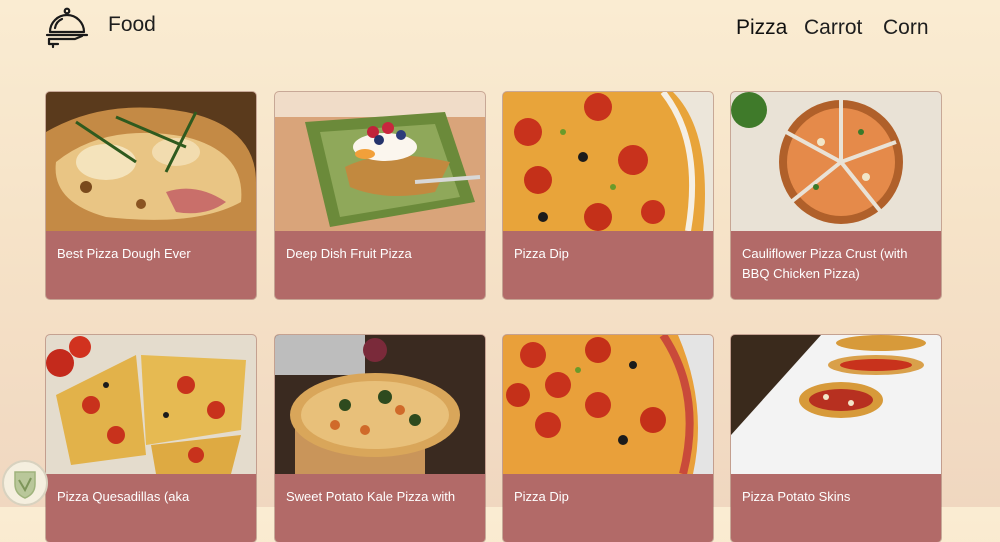 This screenshot has width=1000, height=542. What do you see at coordinates (25, 483) in the screenshot?
I see `leaf-shield-icon` at bounding box center [25, 483].